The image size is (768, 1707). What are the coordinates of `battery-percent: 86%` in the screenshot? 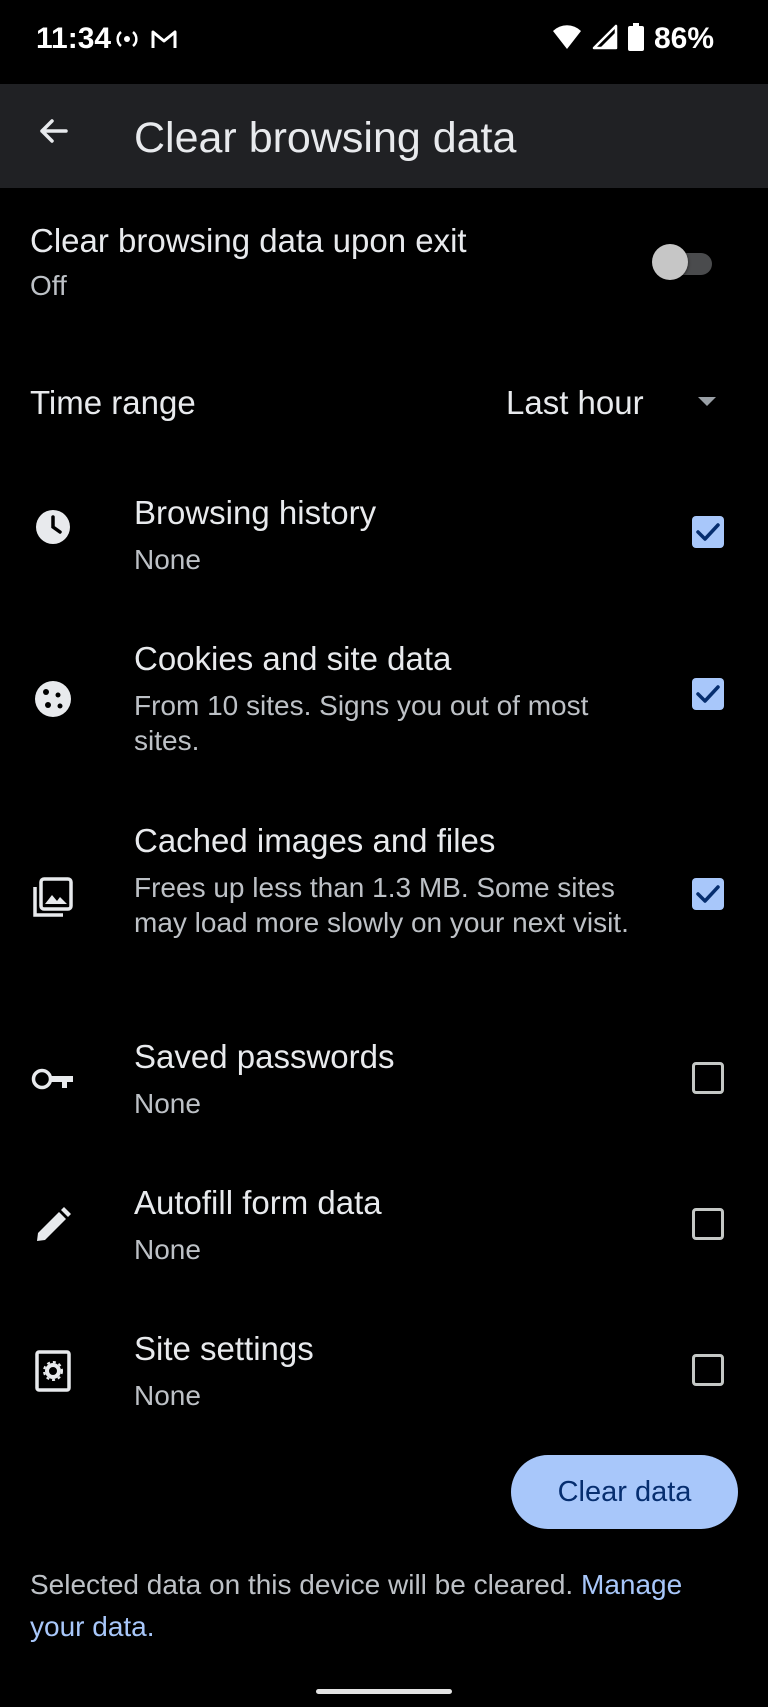 It's located at (683, 38).